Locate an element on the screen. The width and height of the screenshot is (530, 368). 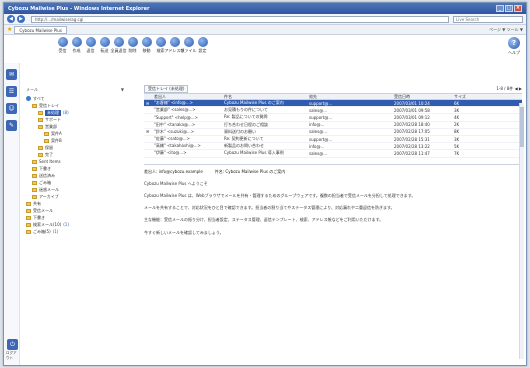
tree-node-label: 共有 is located at coordinates (37, 203).